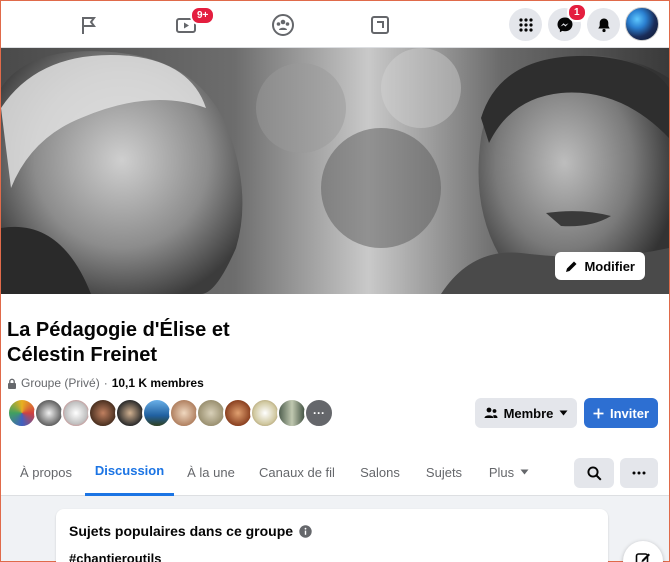 The image size is (670, 562). I want to click on group-meta: Groupe (Privé) · 10,1 K membres, so click(105, 383).